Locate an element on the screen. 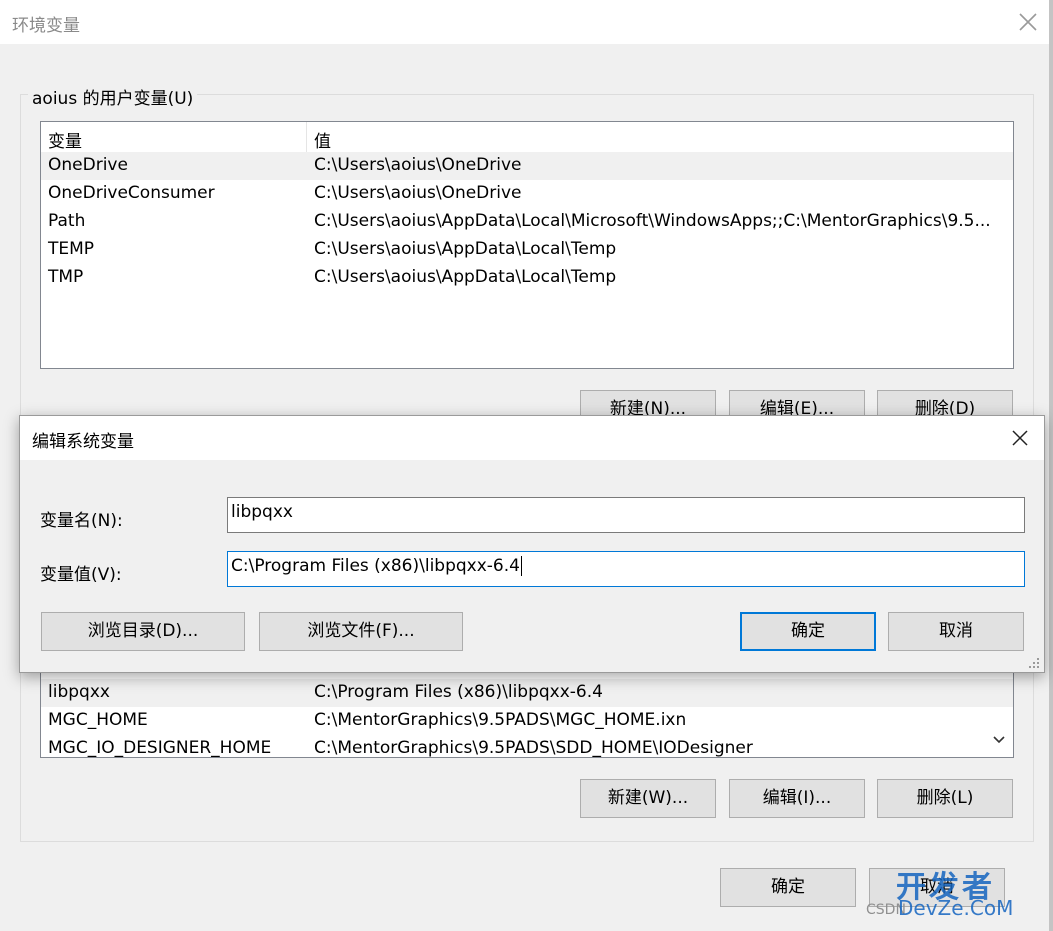 The image size is (1053, 931). resize-grip-icon is located at coordinates (1033, 663).